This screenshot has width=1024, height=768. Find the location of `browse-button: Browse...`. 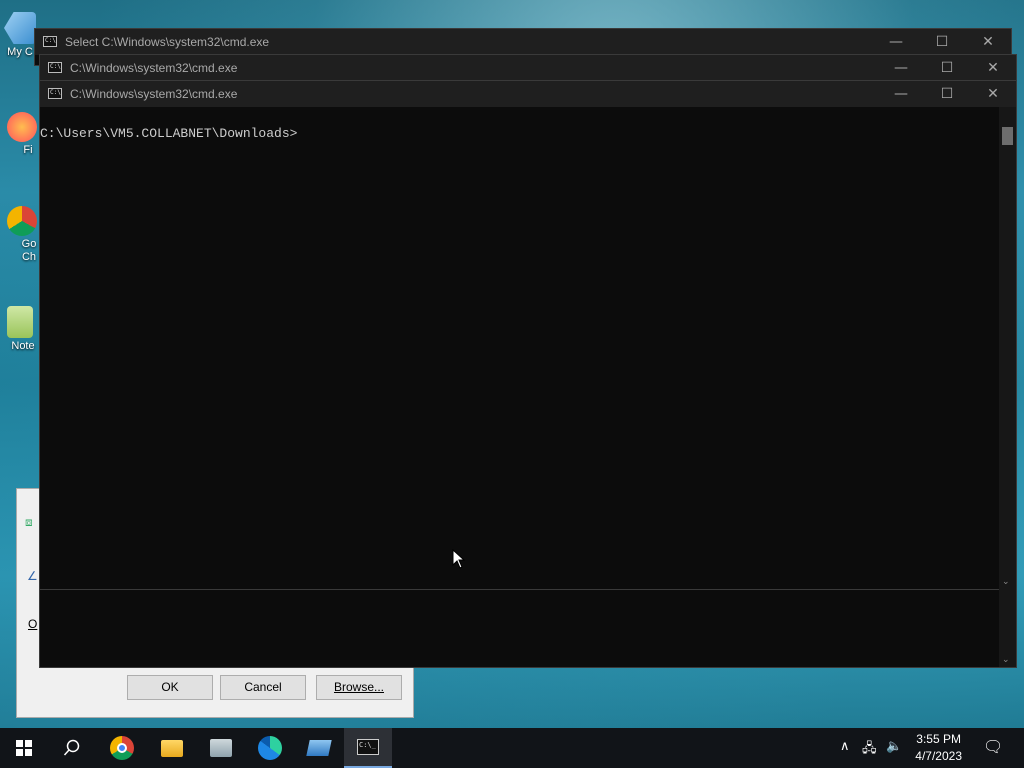

browse-button: Browse... is located at coordinates (359, 687).